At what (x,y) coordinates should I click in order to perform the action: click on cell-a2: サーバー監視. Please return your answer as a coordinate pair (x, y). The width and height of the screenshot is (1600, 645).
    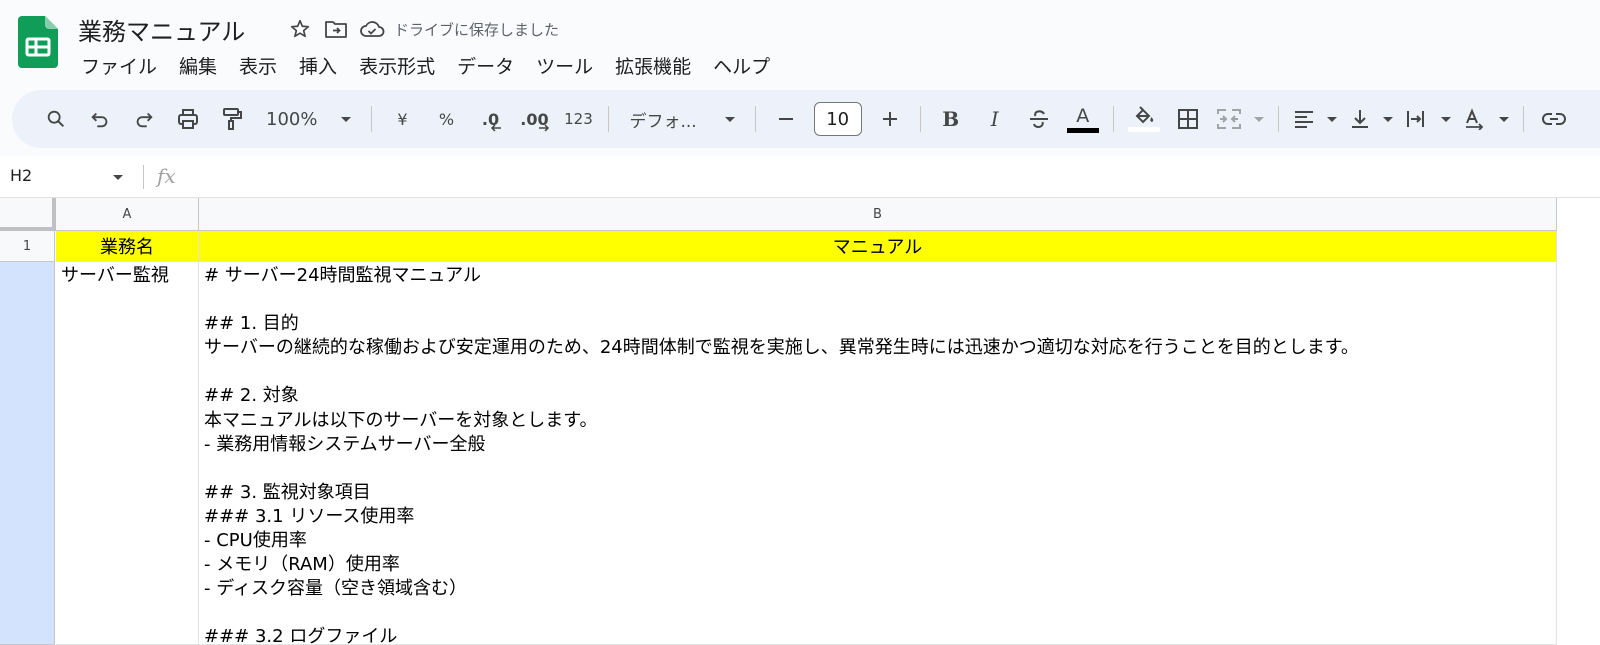
    Looking at the image, I should click on (127, 453).